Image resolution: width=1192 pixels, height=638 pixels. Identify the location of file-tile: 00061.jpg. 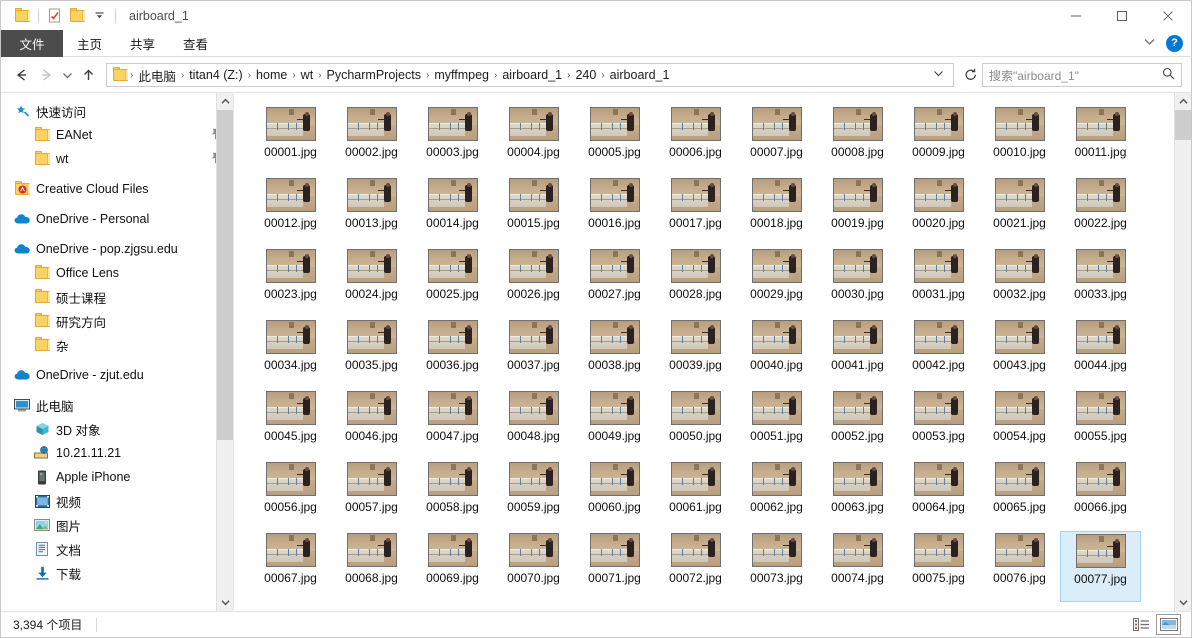
(695, 495).